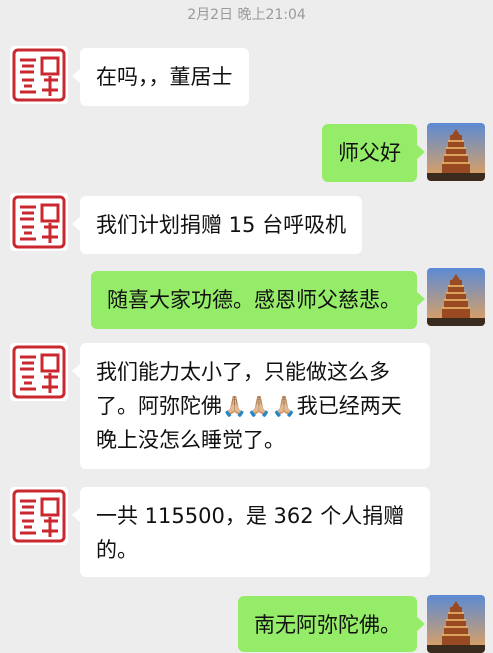  I want to click on message-row: 南无阿弥陀佛。, so click(246, 624).